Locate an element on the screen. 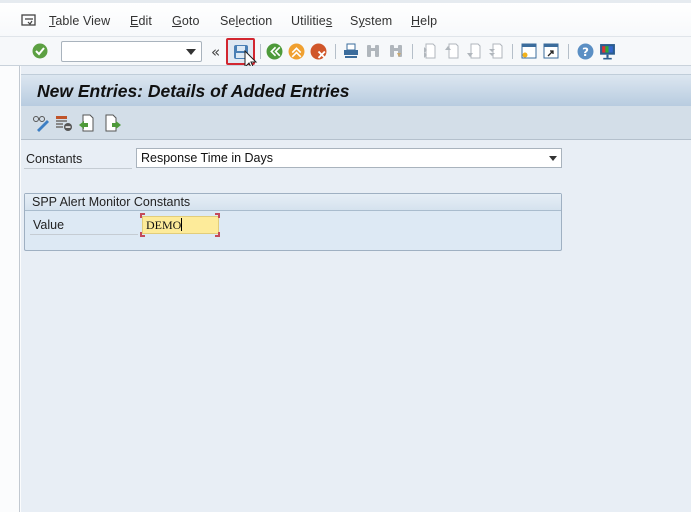 The height and width of the screenshot is (512, 691). menu-goto: Goto is located at coordinates (186, 21).